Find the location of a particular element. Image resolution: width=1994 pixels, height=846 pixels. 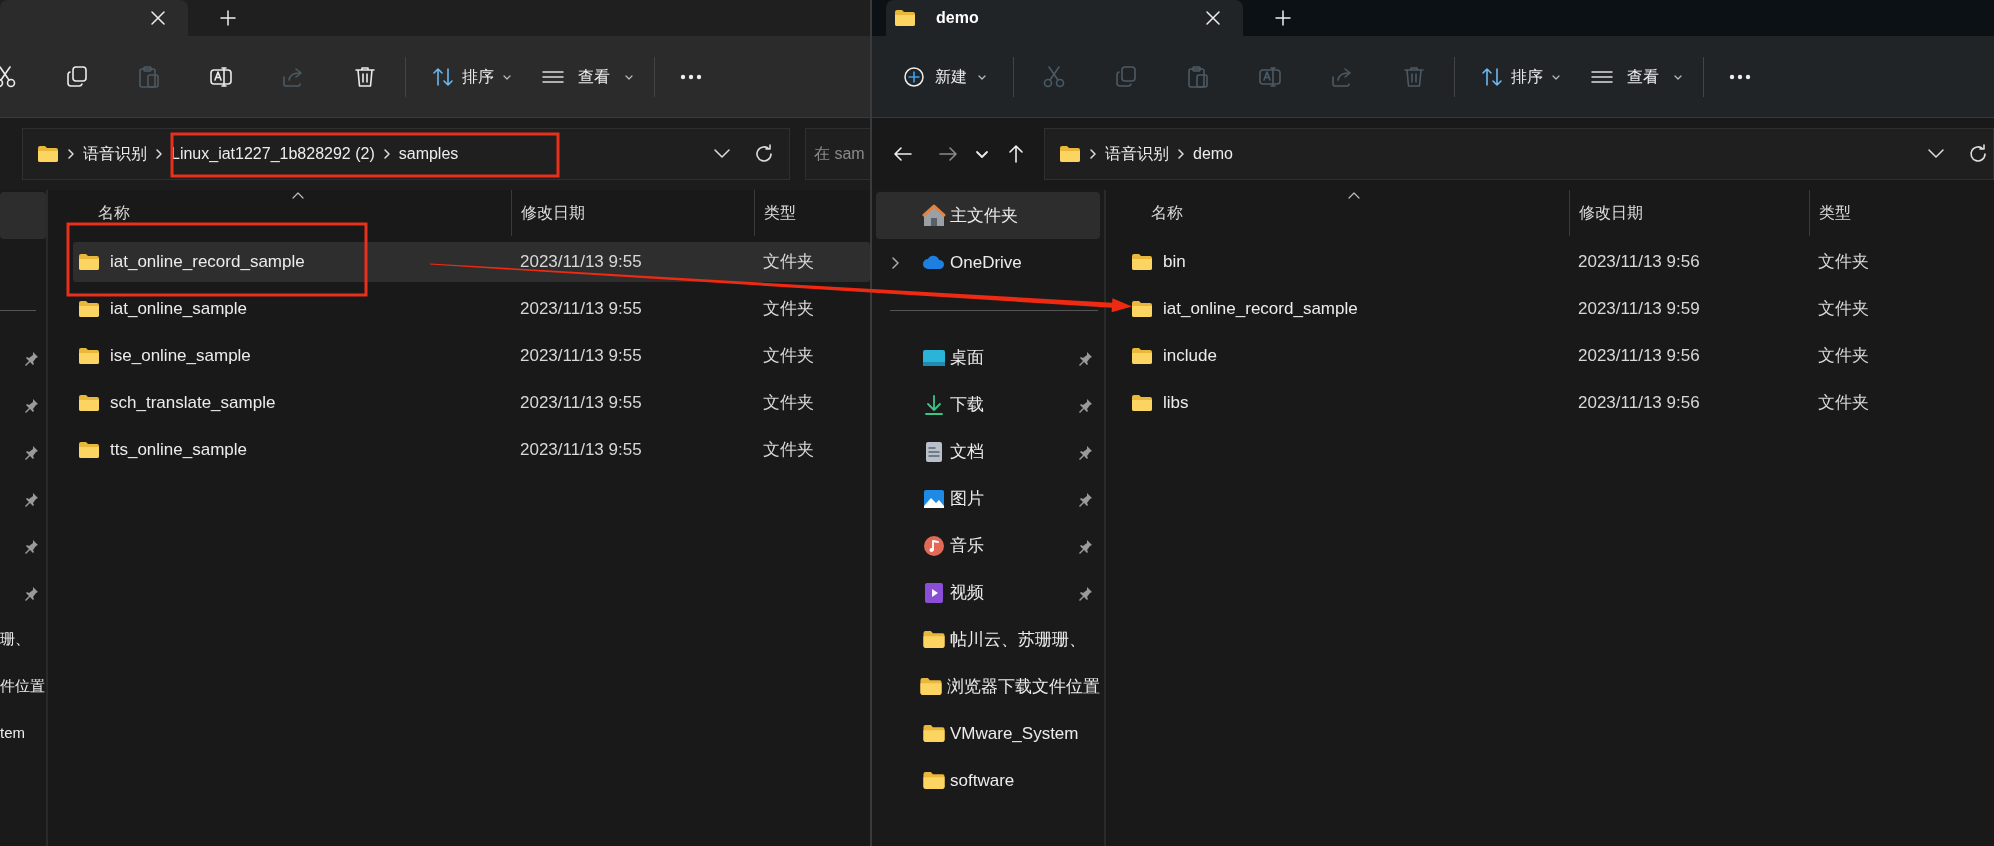

sidebar-item: 视频 is located at coordinates (988, 592).